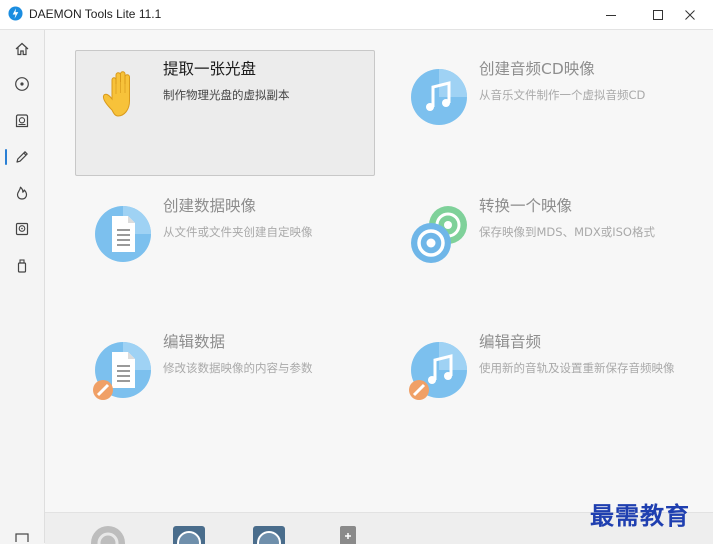 This screenshot has width=713, height=544. What do you see at coordinates (658, 14) in the screenshot?
I see `maximize-icon` at bounding box center [658, 14].